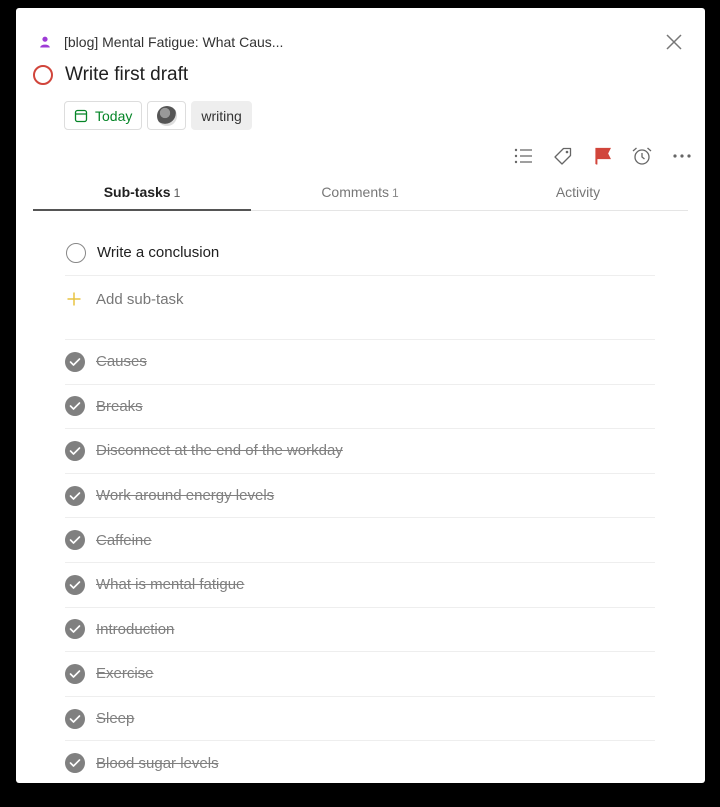 This screenshot has width=720, height=807. What do you see at coordinates (119, 406) in the screenshot?
I see `completed-subtask-text: Breaks` at bounding box center [119, 406].